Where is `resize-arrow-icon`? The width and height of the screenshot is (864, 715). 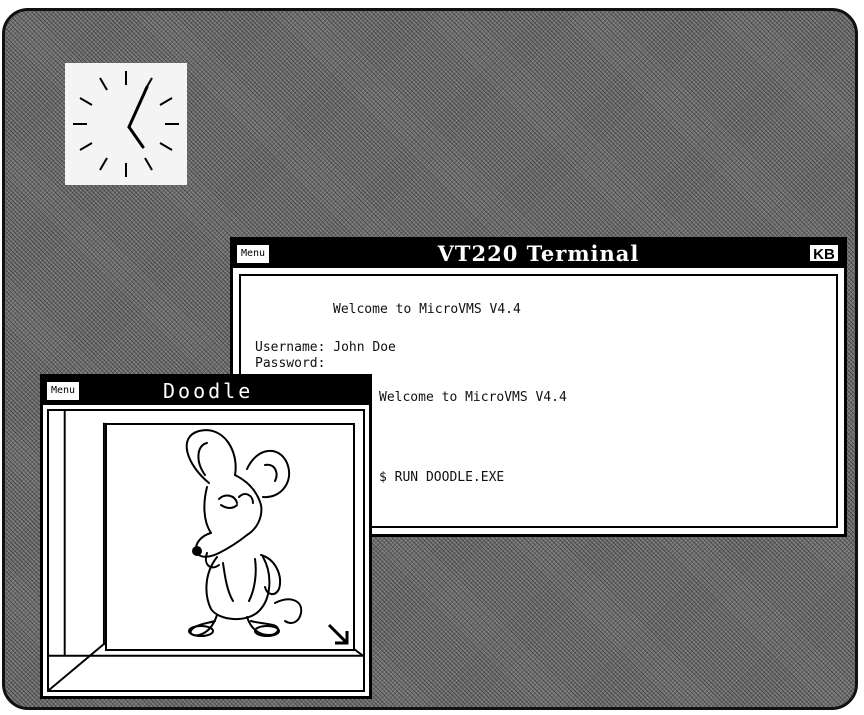 resize-arrow-icon is located at coordinates (338, 634).